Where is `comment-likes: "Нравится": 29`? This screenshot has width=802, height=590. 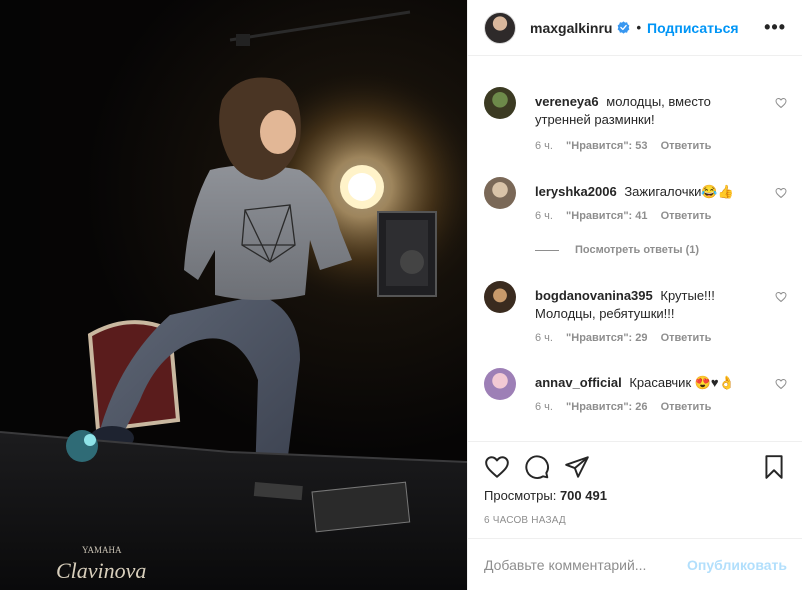 comment-likes: "Нравится": 29 is located at coordinates (606, 338).